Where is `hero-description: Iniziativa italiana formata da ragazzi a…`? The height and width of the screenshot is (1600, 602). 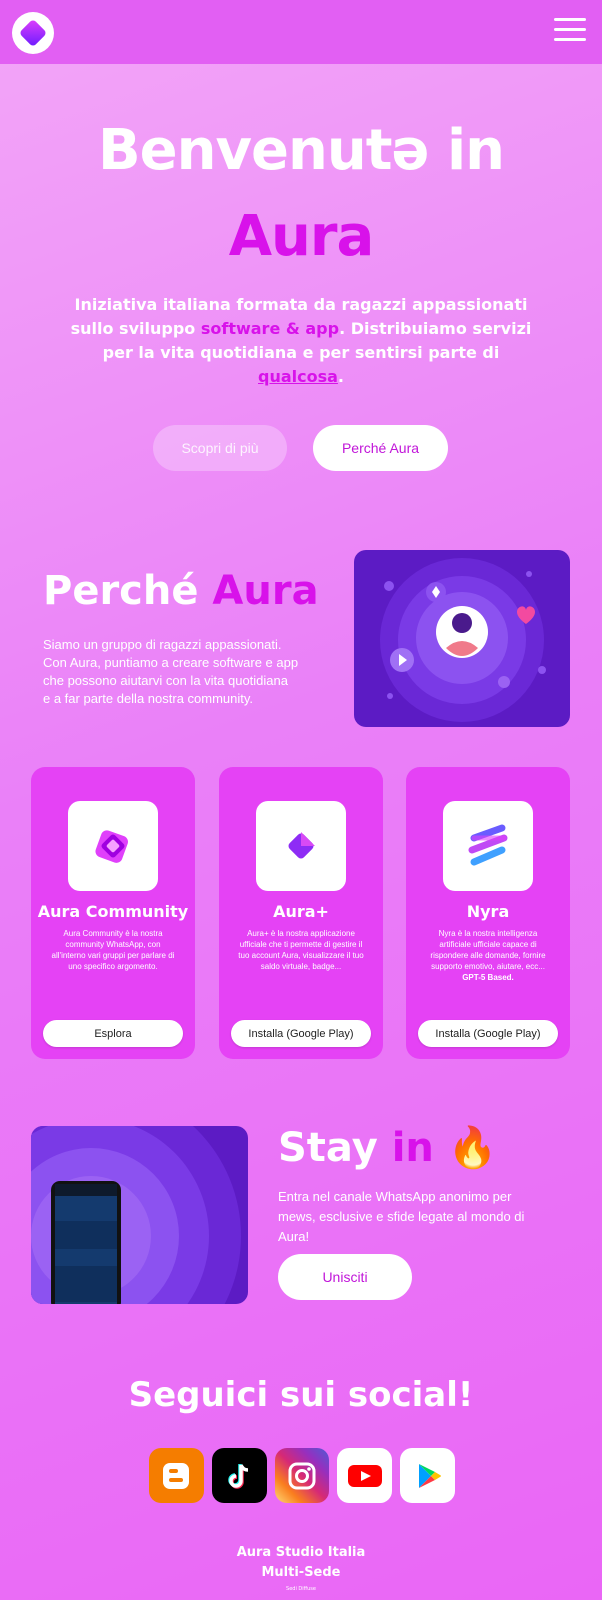
hero-description: Iniziativa italiana formata da ragazzi a… is located at coordinates (301, 341).